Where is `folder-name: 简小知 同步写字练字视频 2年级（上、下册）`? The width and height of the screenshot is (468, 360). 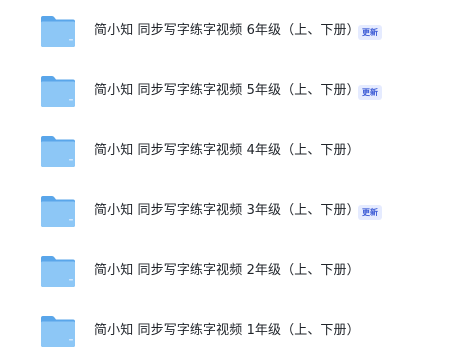 folder-name: 简小知 同步写字练字视频 2年级（上、下册） is located at coordinates (227, 270).